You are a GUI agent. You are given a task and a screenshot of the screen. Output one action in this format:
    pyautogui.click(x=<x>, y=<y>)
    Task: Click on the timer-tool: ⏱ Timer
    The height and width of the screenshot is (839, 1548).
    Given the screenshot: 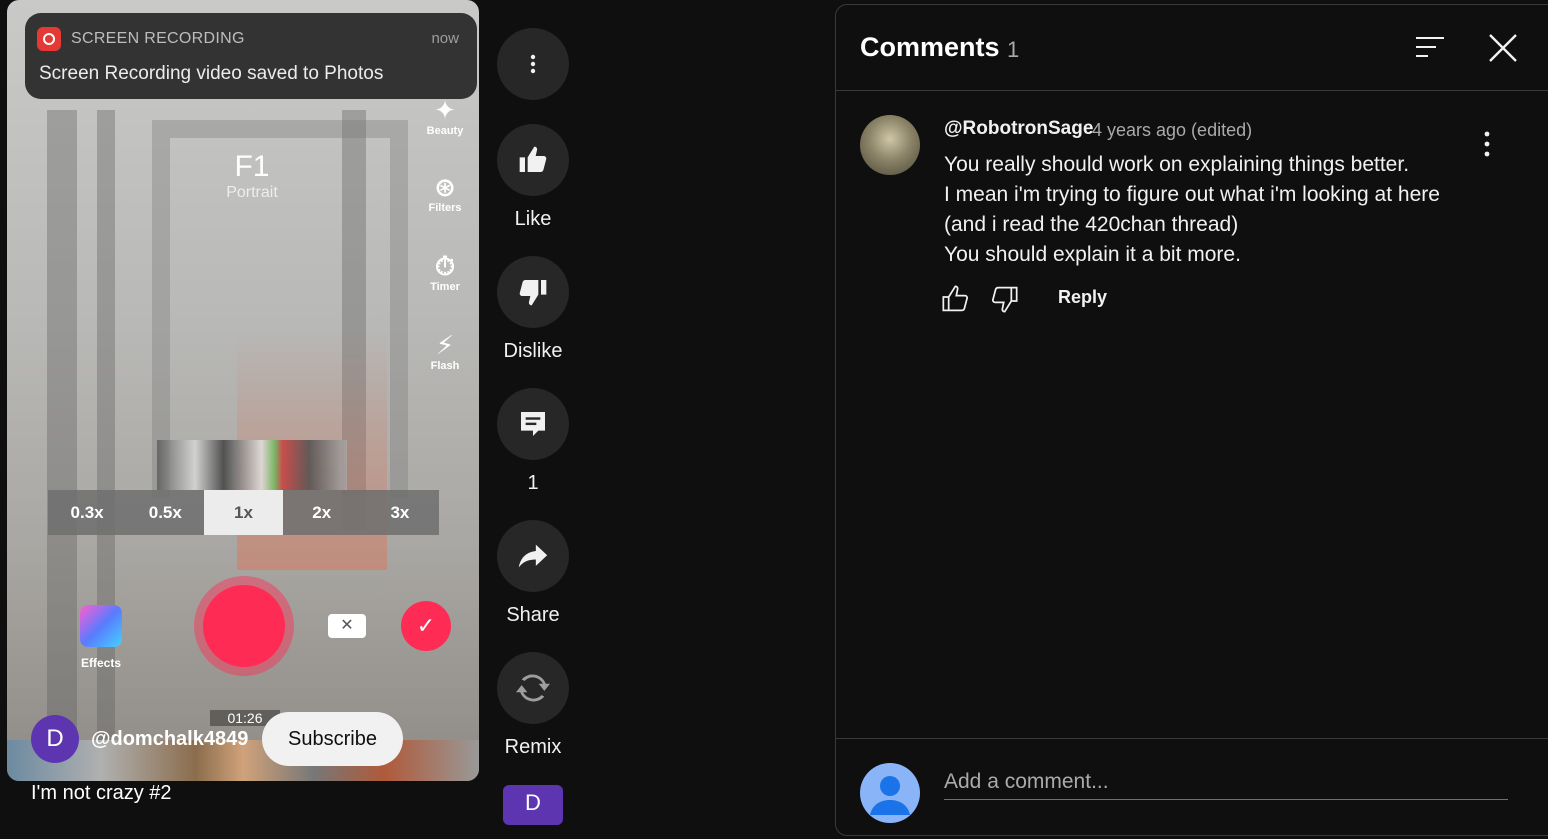 What is the action you would take?
    pyautogui.click(x=445, y=272)
    